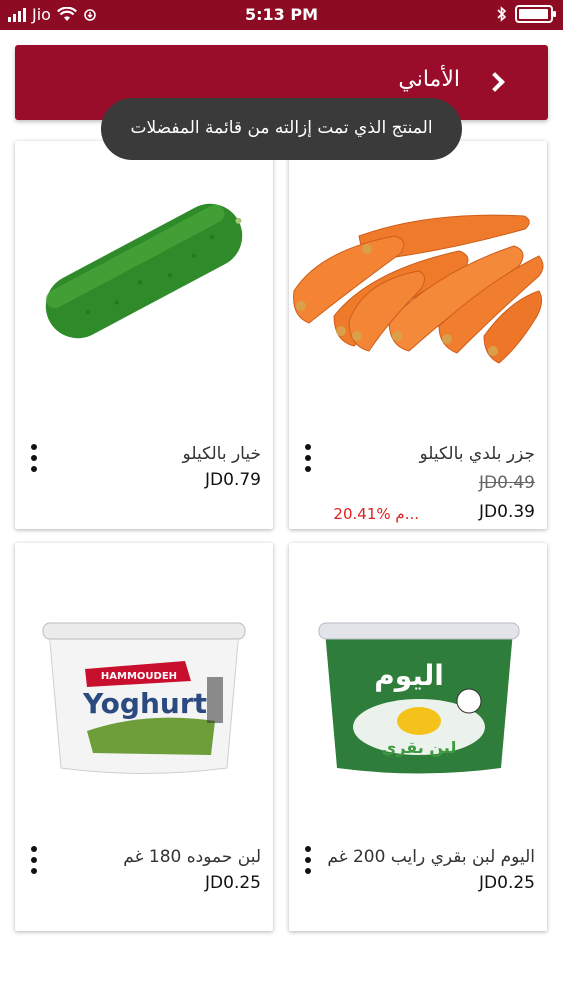 This screenshot has height=1000, width=563. What do you see at coordinates (418, 289) in the screenshot?
I see `carrot-image` at bounding box center [418, 289].